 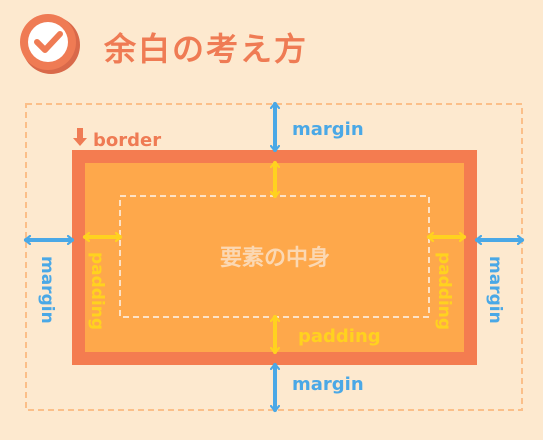 I want to click on margin-label-top: margin, so click(x=328, y=129).